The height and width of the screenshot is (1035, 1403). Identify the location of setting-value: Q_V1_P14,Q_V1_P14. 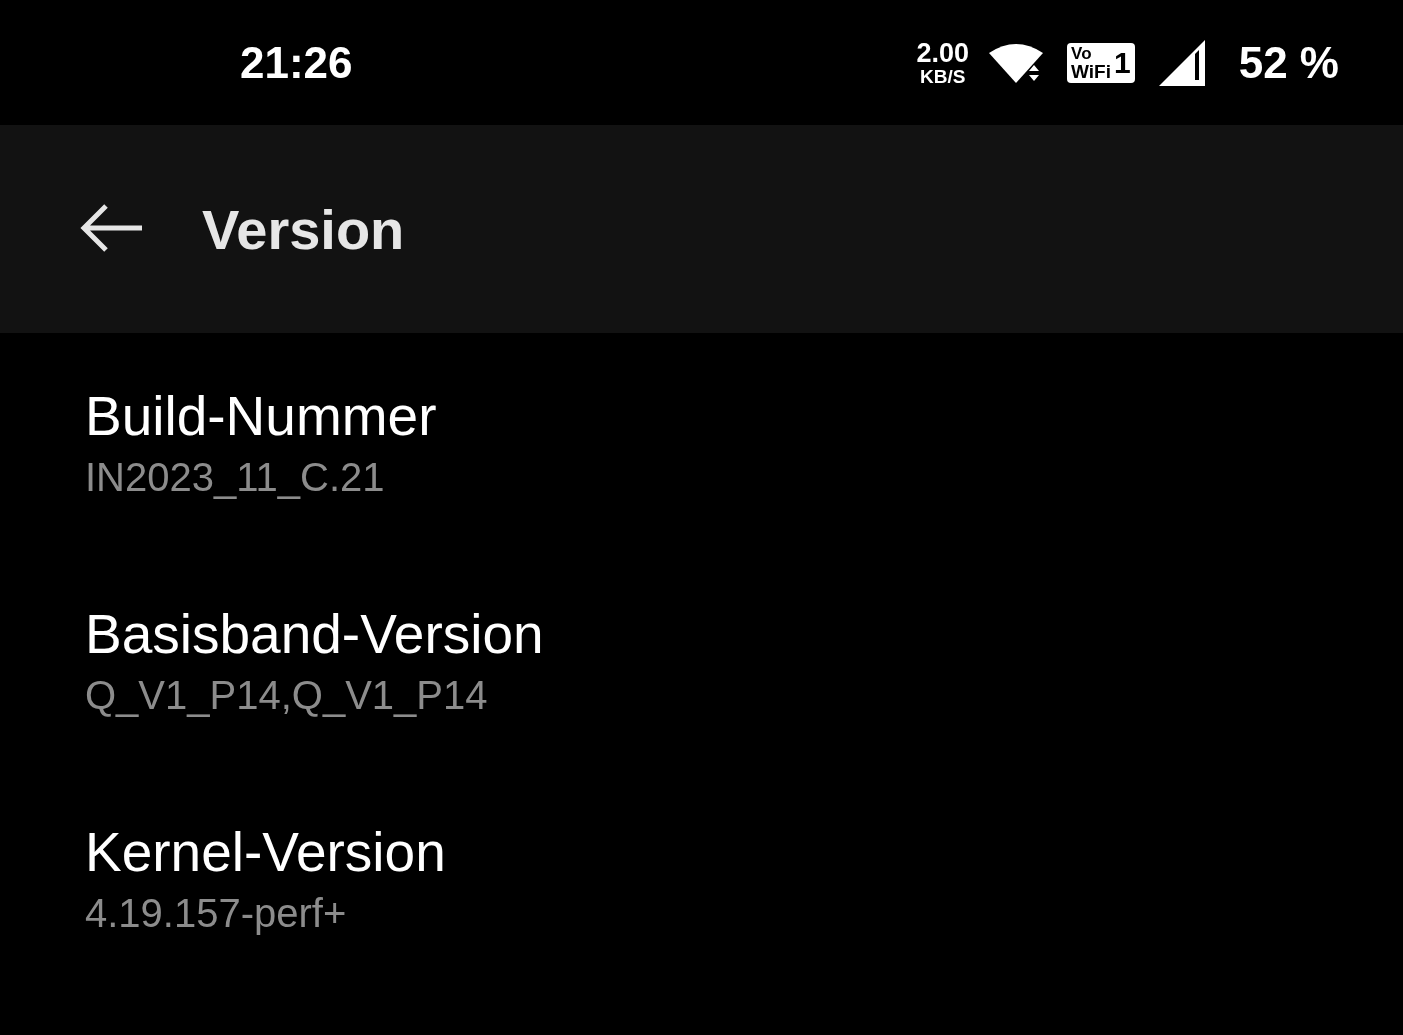
(287, 695).